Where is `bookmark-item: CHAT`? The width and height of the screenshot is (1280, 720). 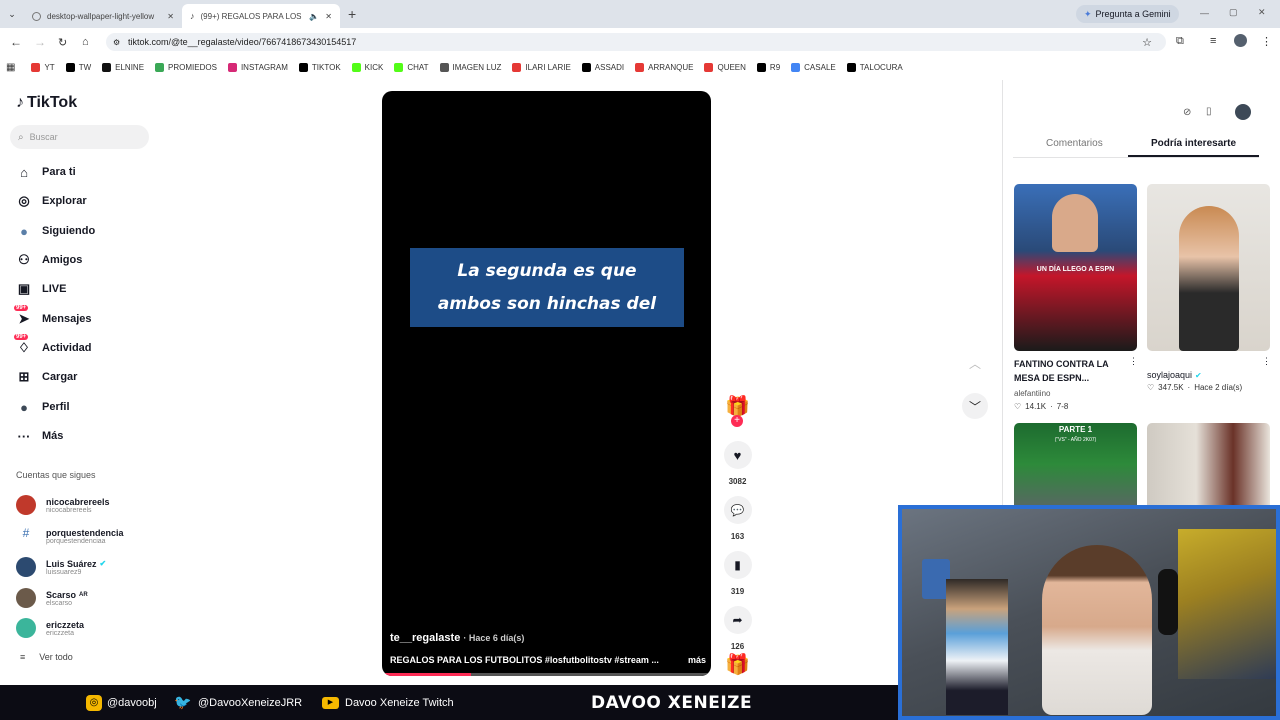 bookmark-item: CHAT is located at coordinates (411, 67).